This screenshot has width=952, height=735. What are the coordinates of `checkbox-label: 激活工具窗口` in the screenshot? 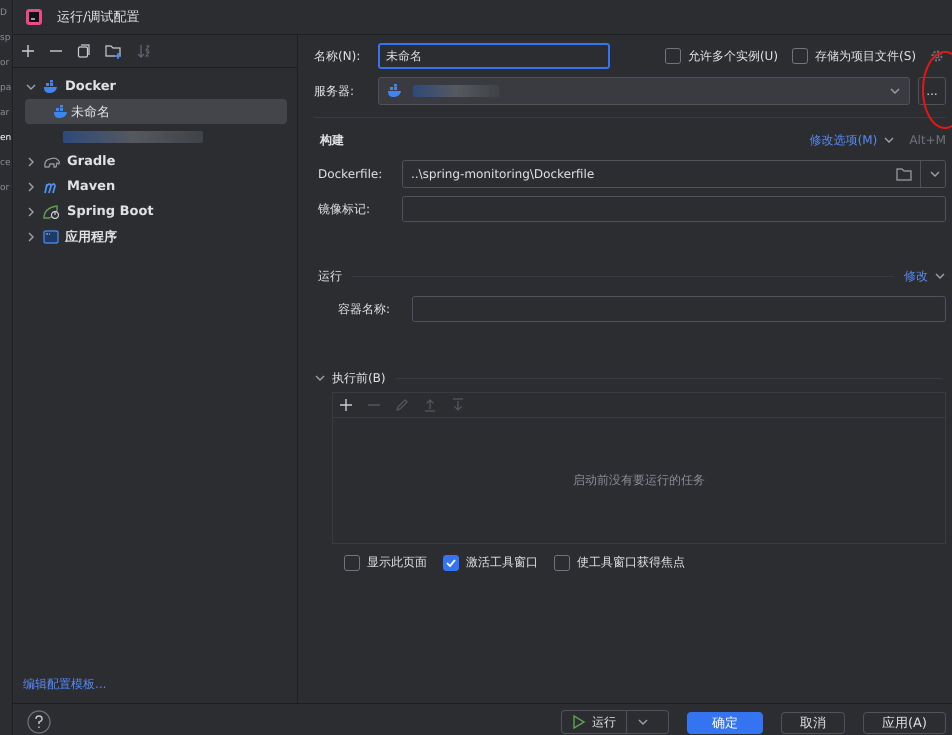 It's located at (502, 562).